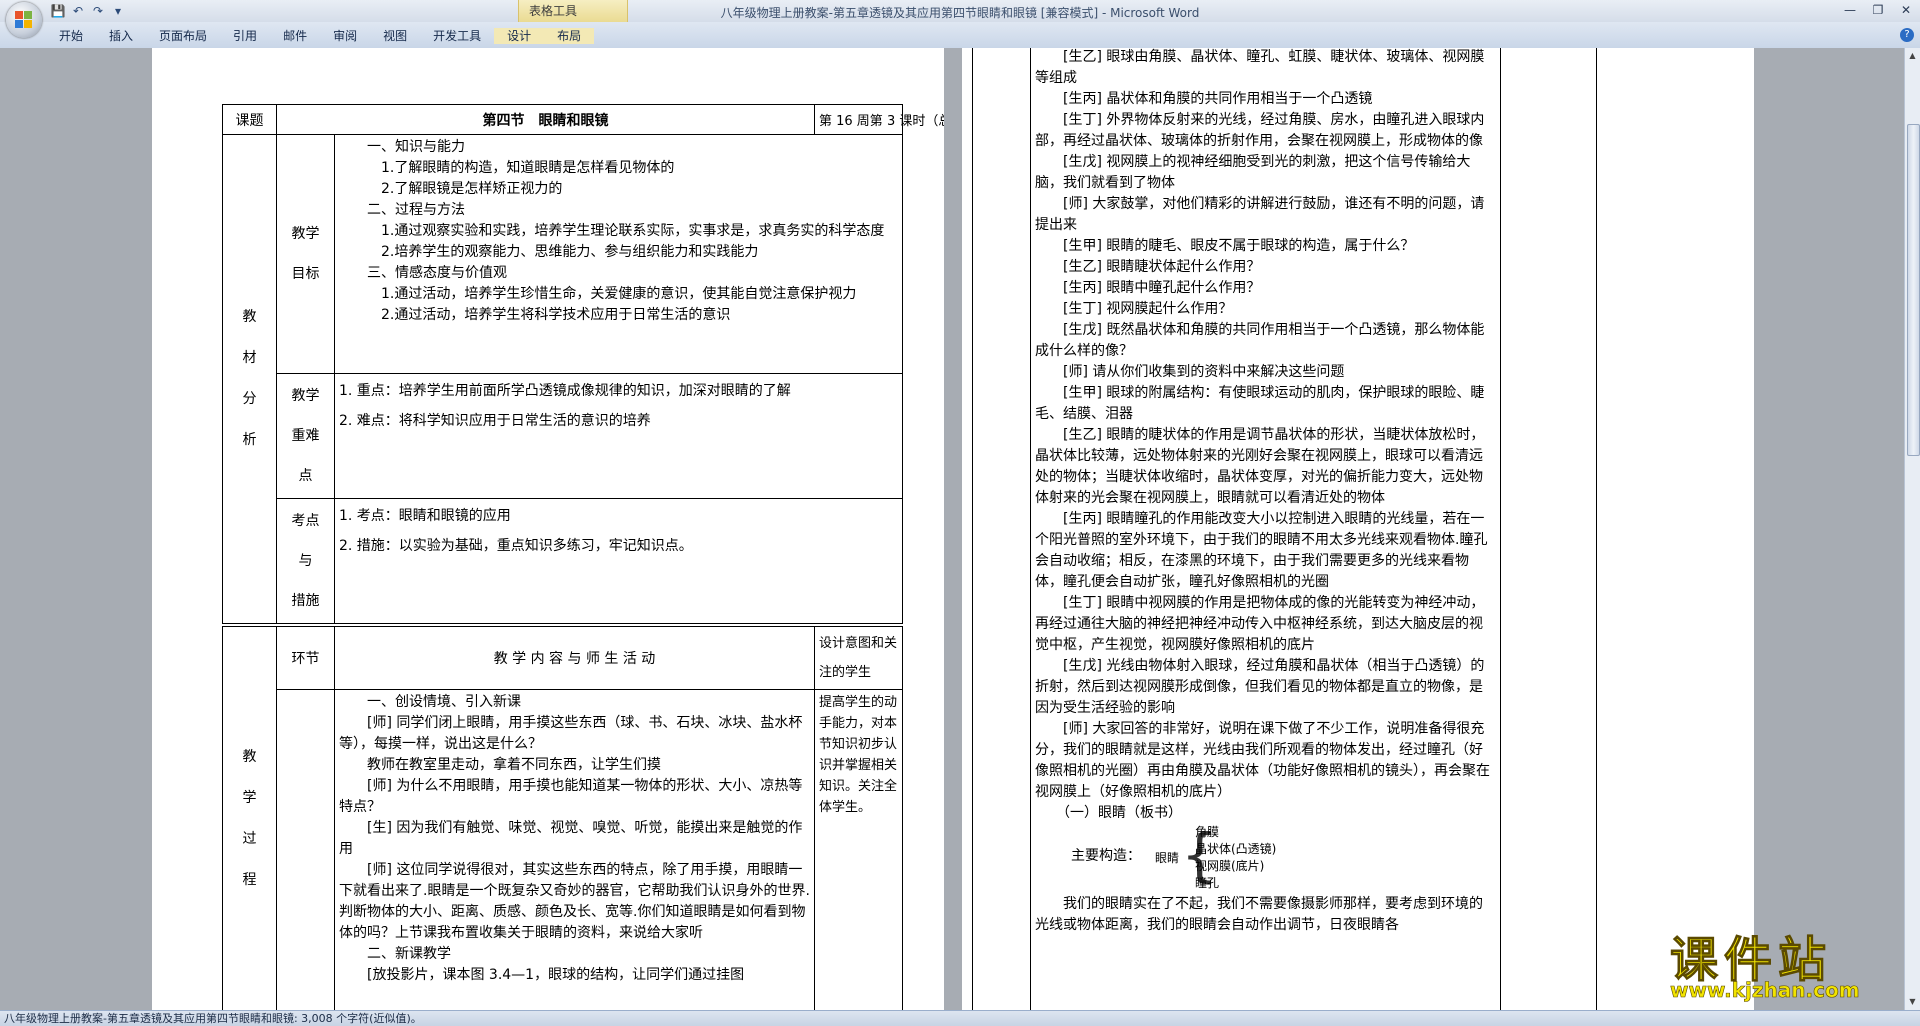 The width and height of the screenshot is (1920, 1026). What do you see at coordinates (305, 601) in the screenshot?
I see `exam-label-line: 措施` at bounding box center [305, 601].